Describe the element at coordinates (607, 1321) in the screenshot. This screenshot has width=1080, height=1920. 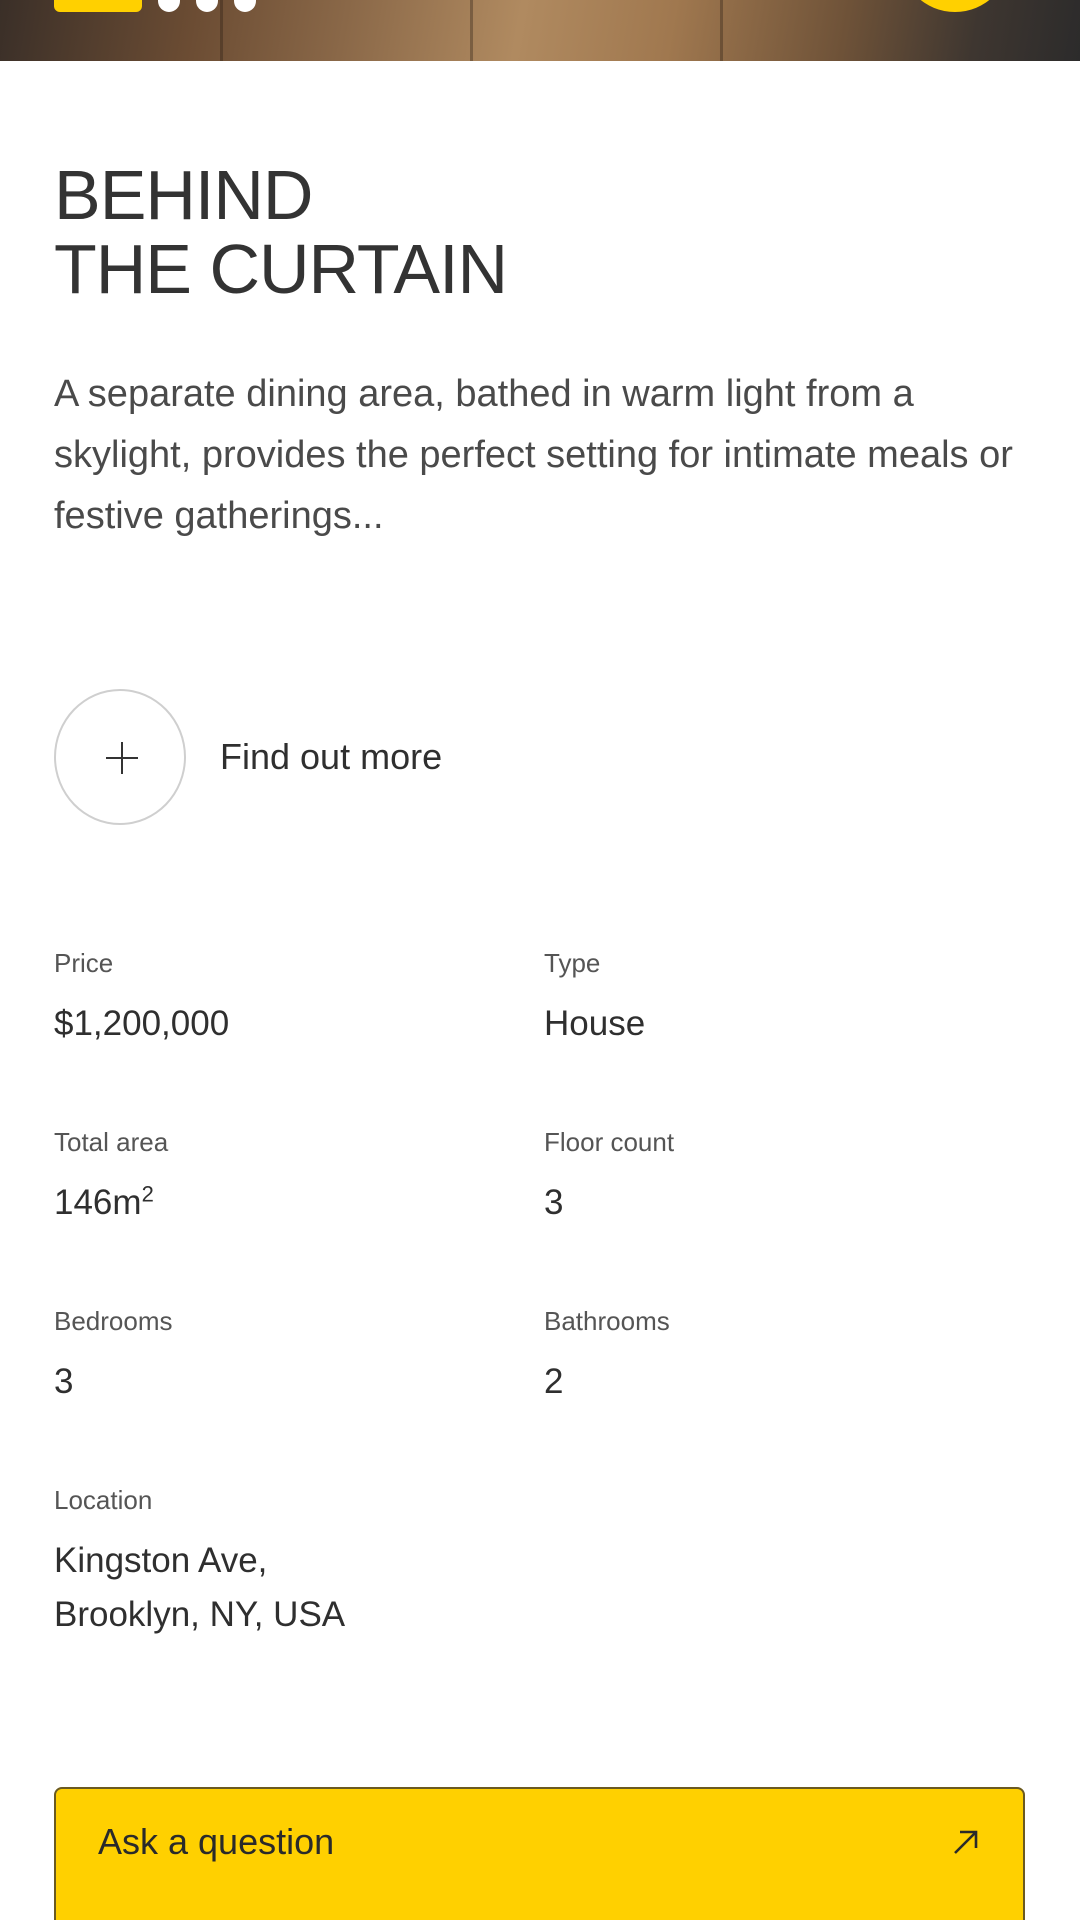
I see `spec-label: Bathrooms` at that location.